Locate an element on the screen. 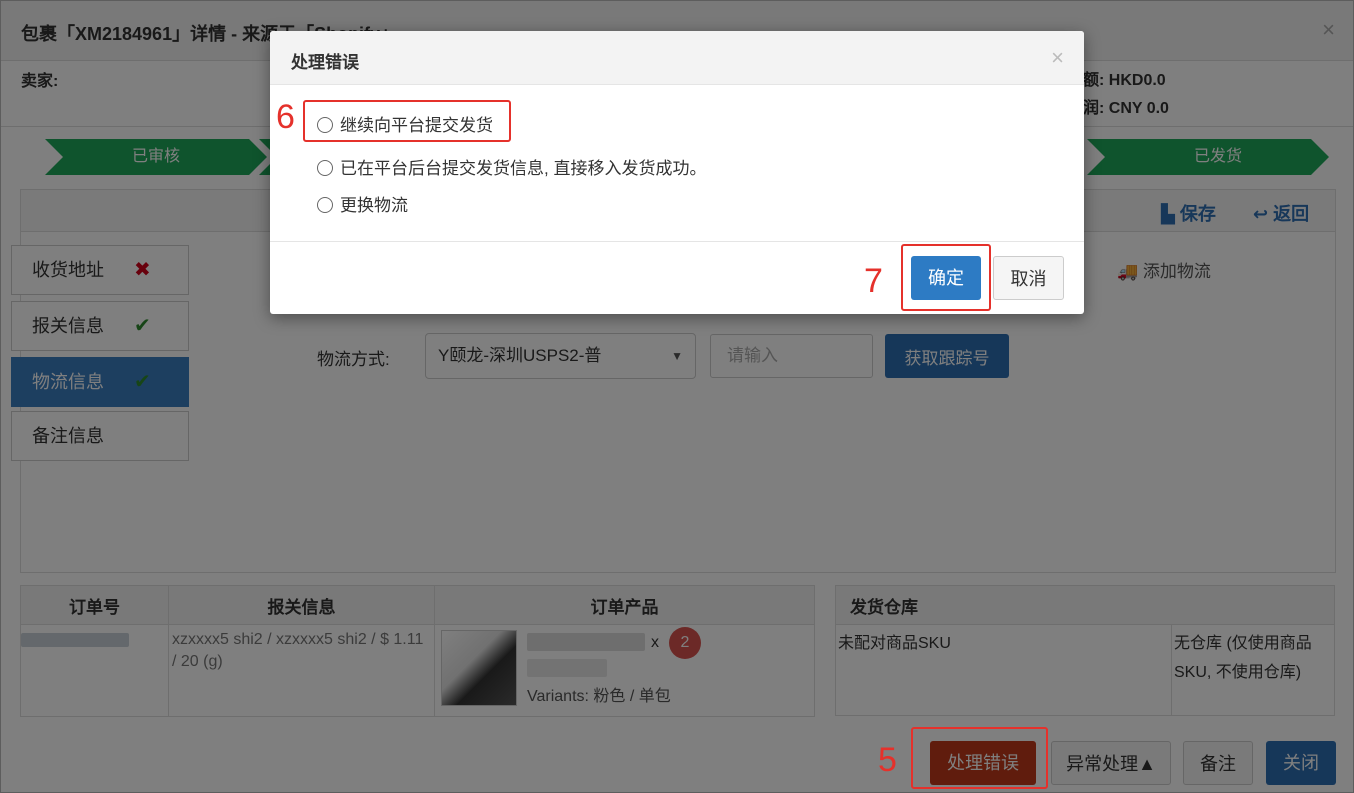 This screenshot has width=1354, height=793. option-label: 更换物流 is located at coordinates (374, 205).